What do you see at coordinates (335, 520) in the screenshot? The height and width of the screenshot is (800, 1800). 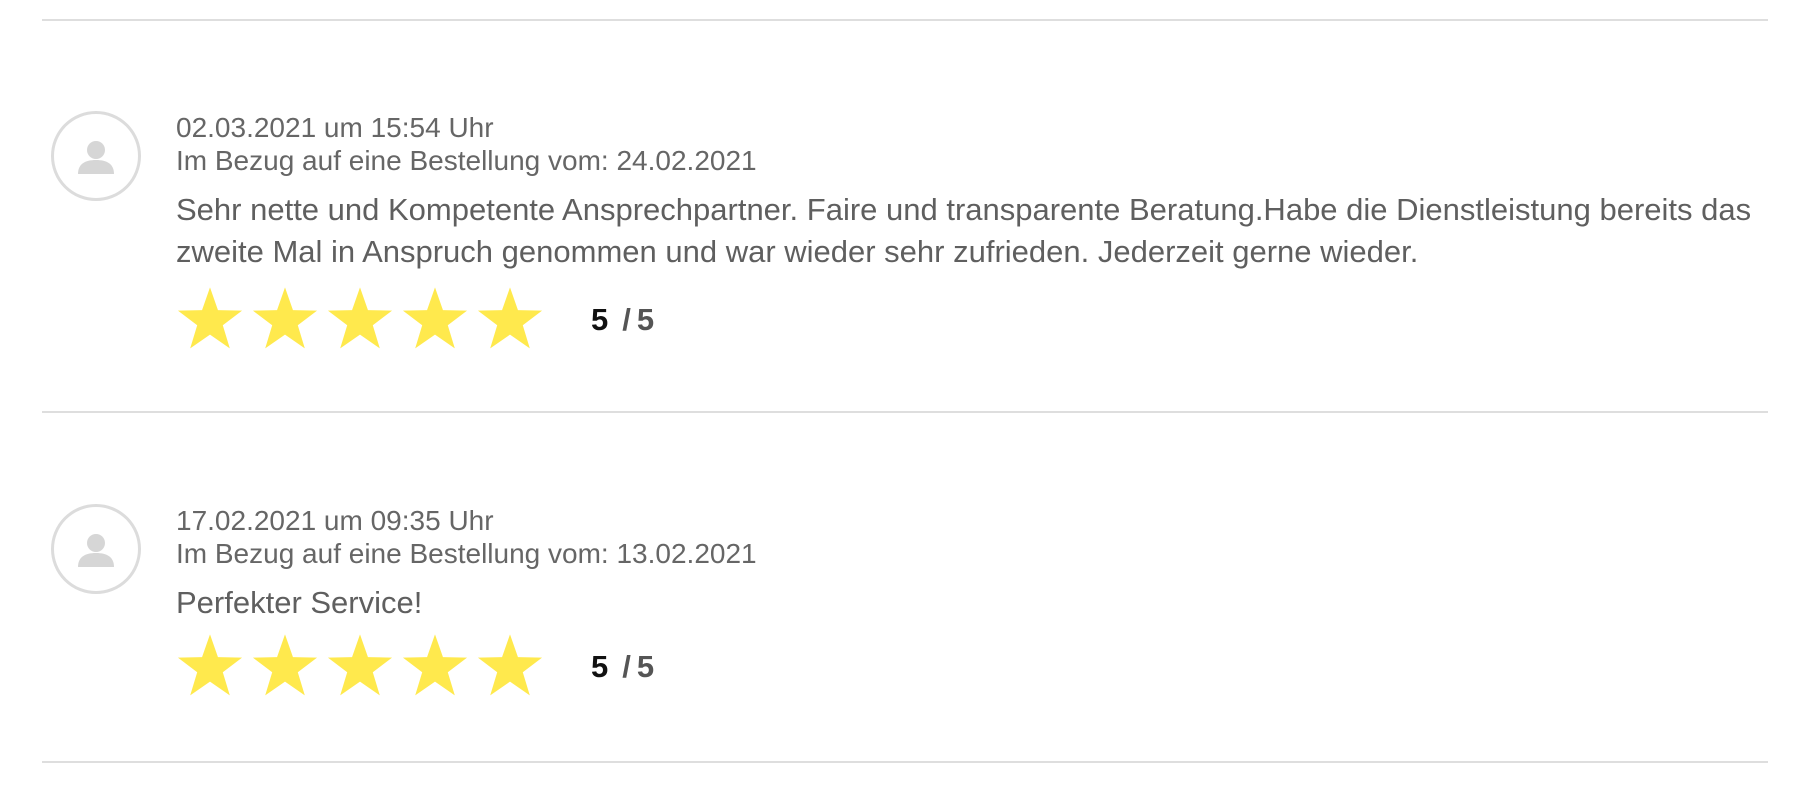 I see `review-date: 17.02.2021 um 09:35 Uhr` at bounding box center [335, 520].